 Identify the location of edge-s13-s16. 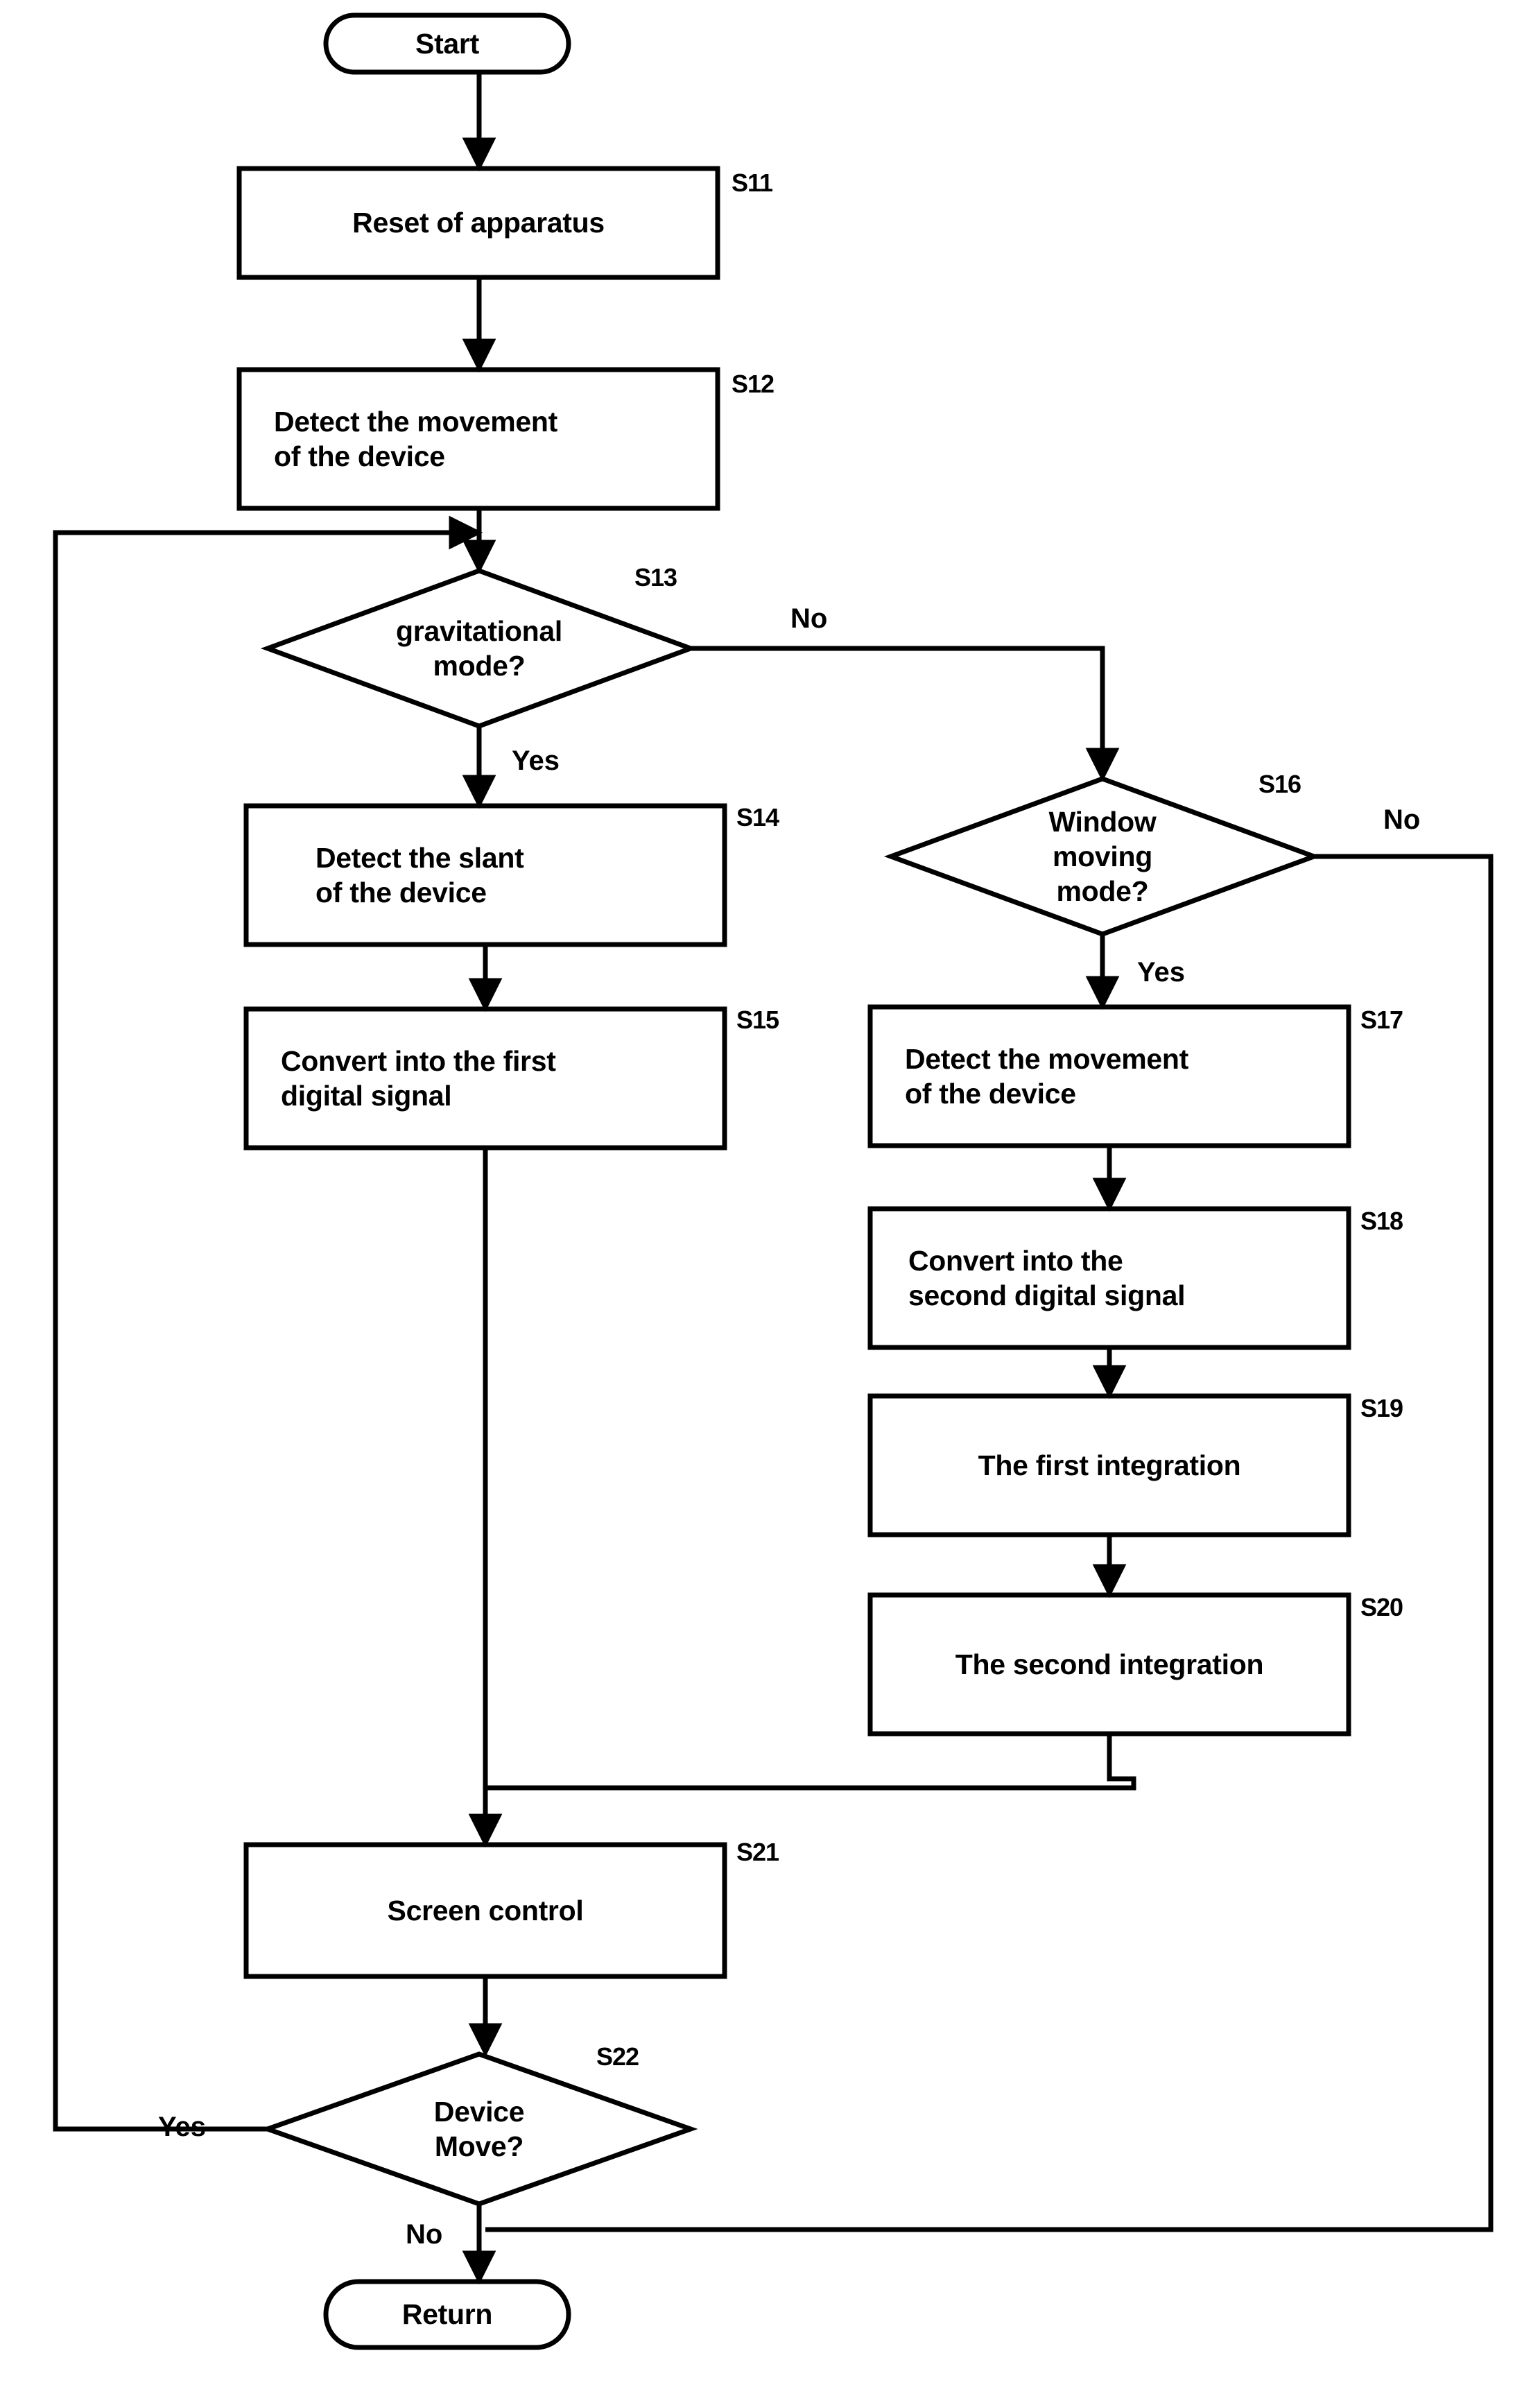
(906, 714).